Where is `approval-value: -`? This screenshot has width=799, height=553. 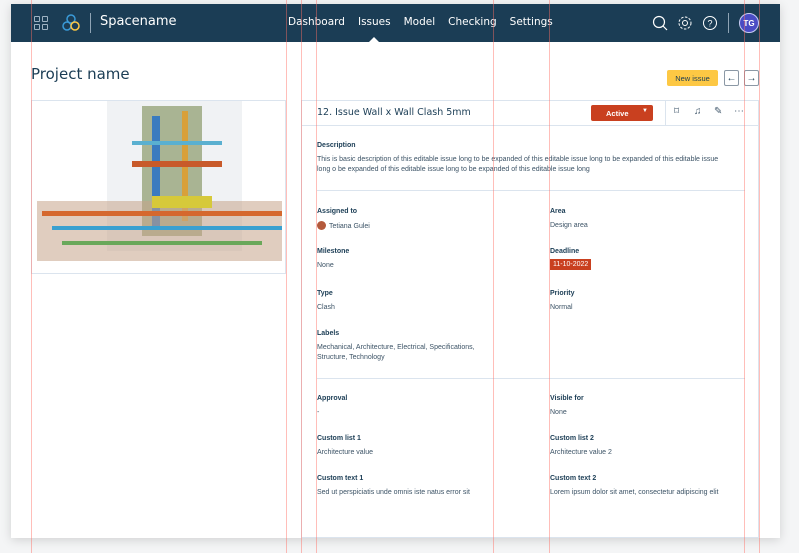
approval-value: - is located at coordinates (318, 413).